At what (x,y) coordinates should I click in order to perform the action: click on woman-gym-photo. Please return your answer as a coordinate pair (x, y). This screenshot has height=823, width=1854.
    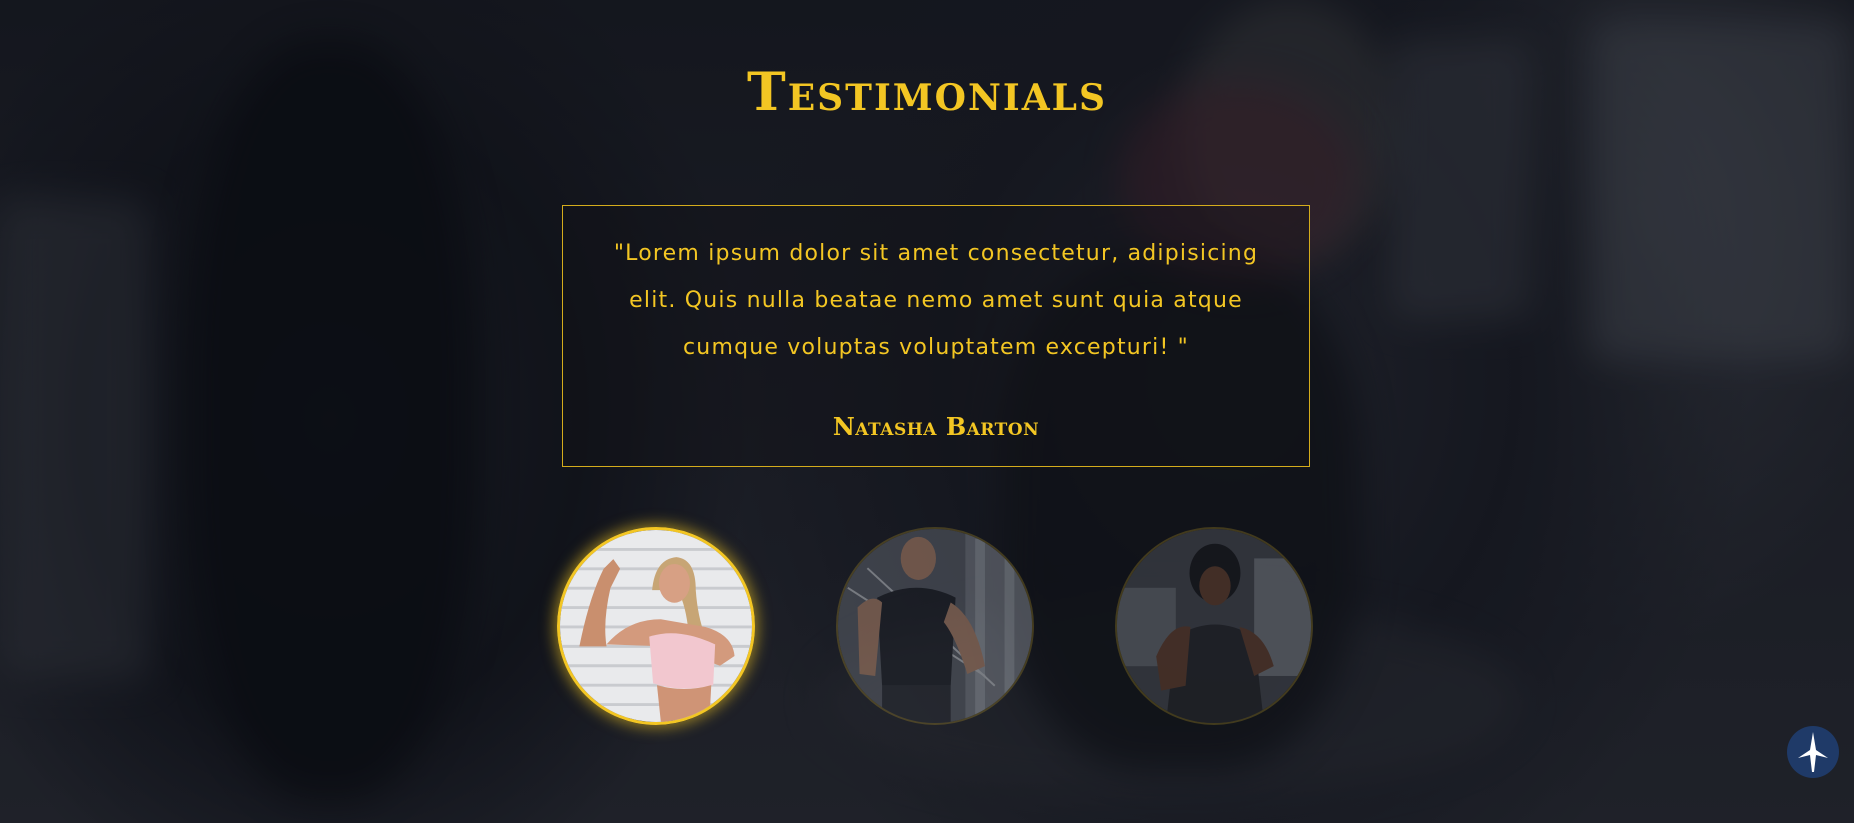
    Looking at the image, I should click on (1214, 626).